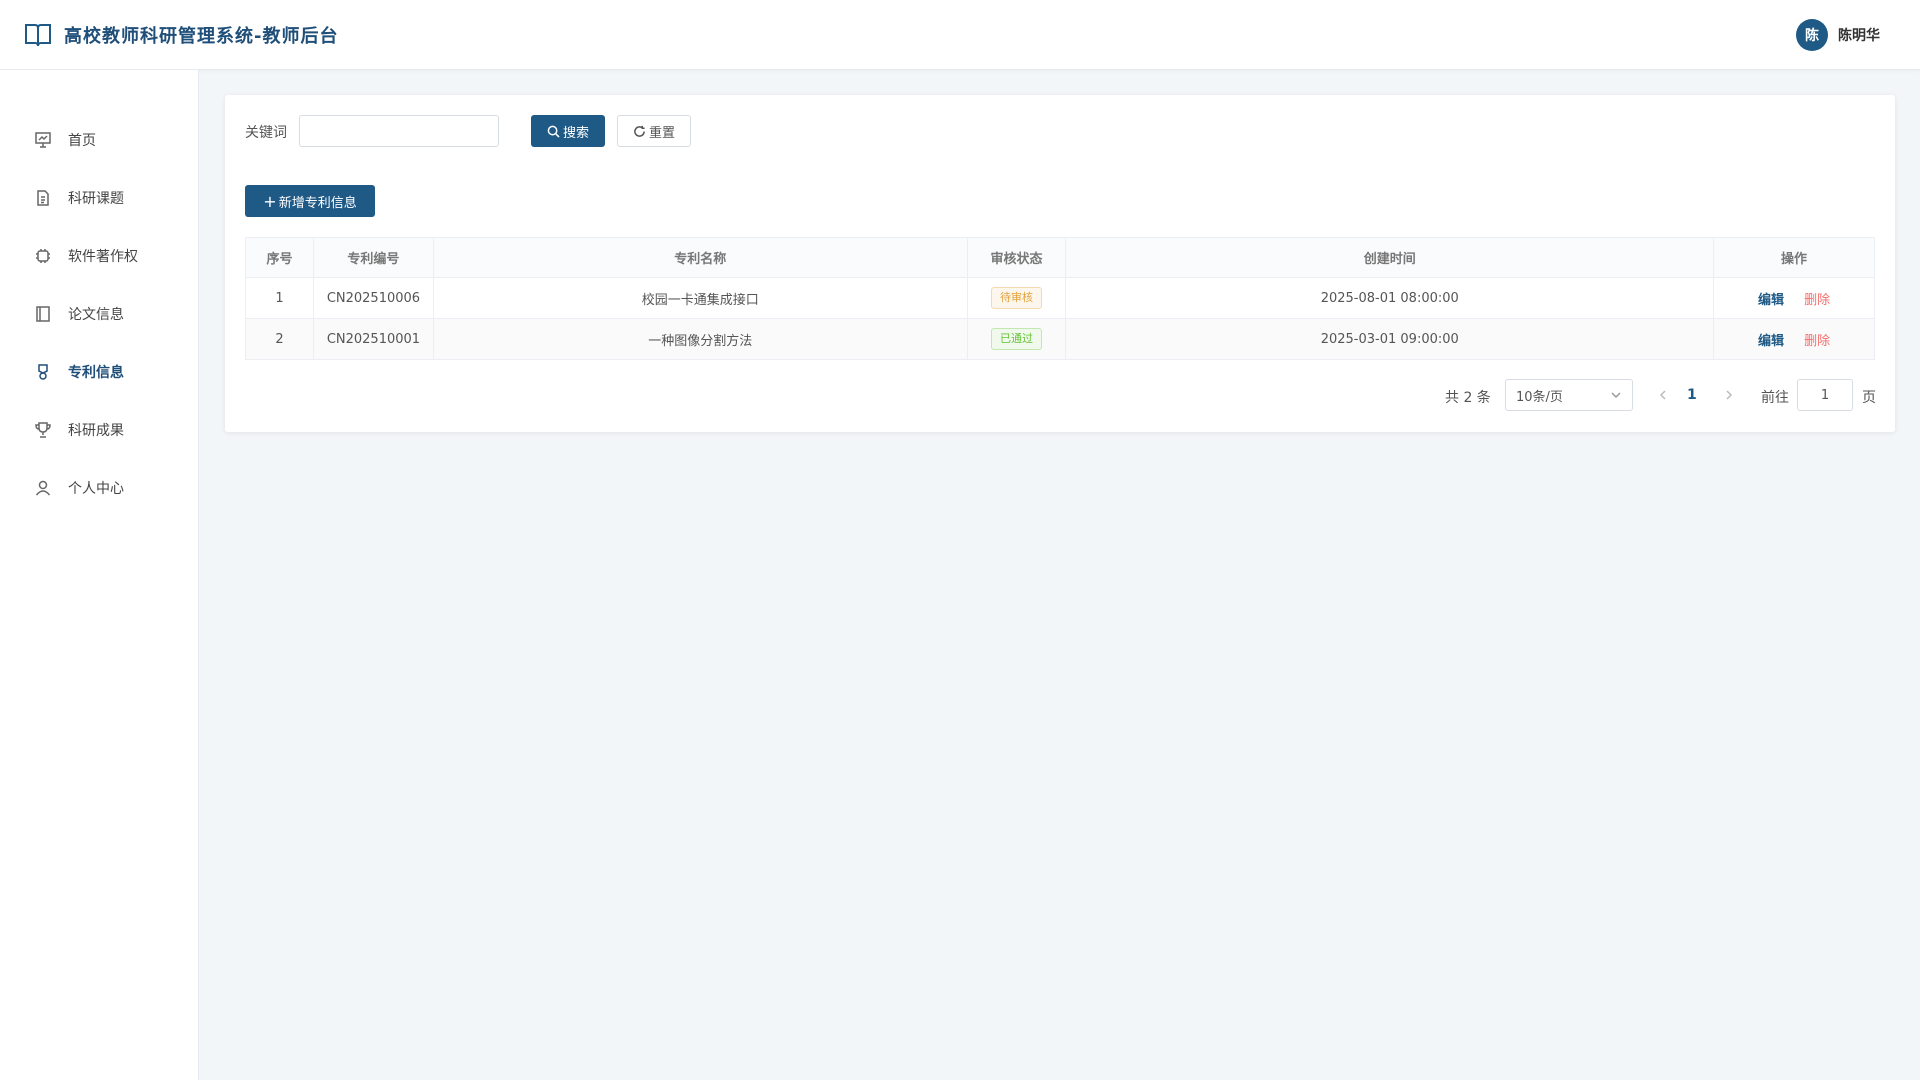  Describe the element at coordinates (1692, 395) in the screenshot. I see `current-page: 1` at that location.